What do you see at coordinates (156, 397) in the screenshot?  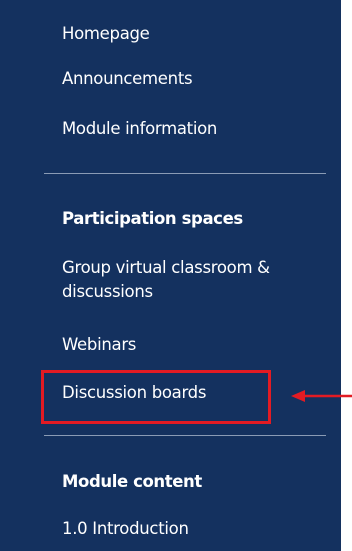 I see `highlight-box` at bounding box center [156, 397].